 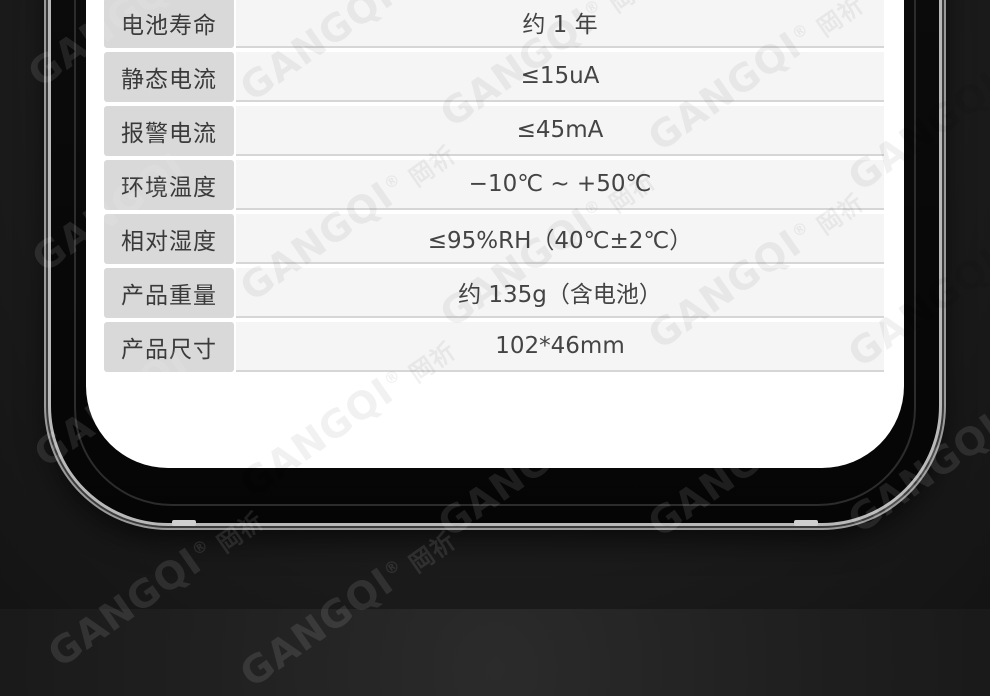 What do you see at coordinates (169, 293) in the screenshot?
I see `spec-label: 产品重量` at bounding box center [169, 293].